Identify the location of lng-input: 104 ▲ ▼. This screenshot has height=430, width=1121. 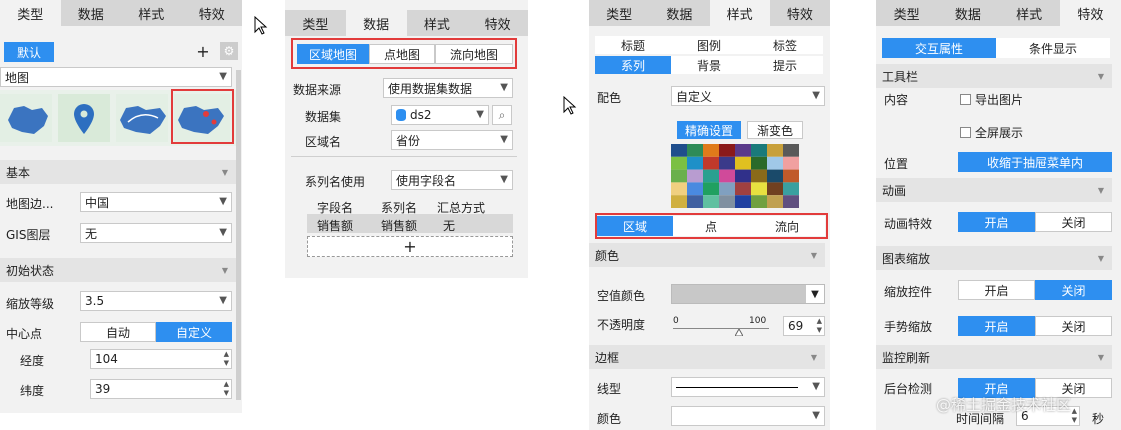
(161, 359).